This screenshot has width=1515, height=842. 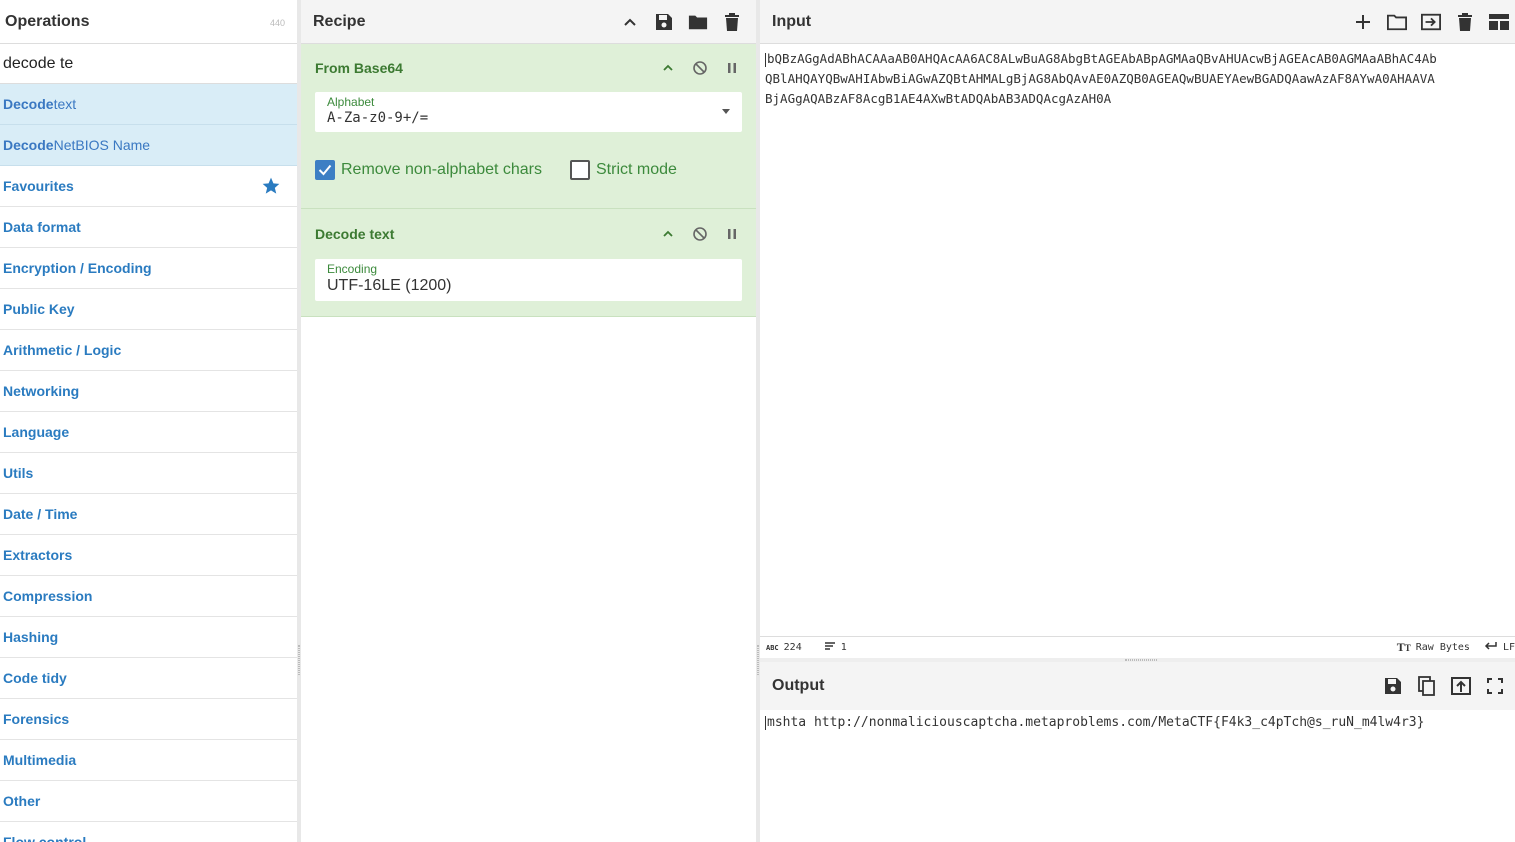 What do you see at coordinates (1137, 22) in the screenshot?
I see `input-header: Input` at bounding box center [1137, 22].